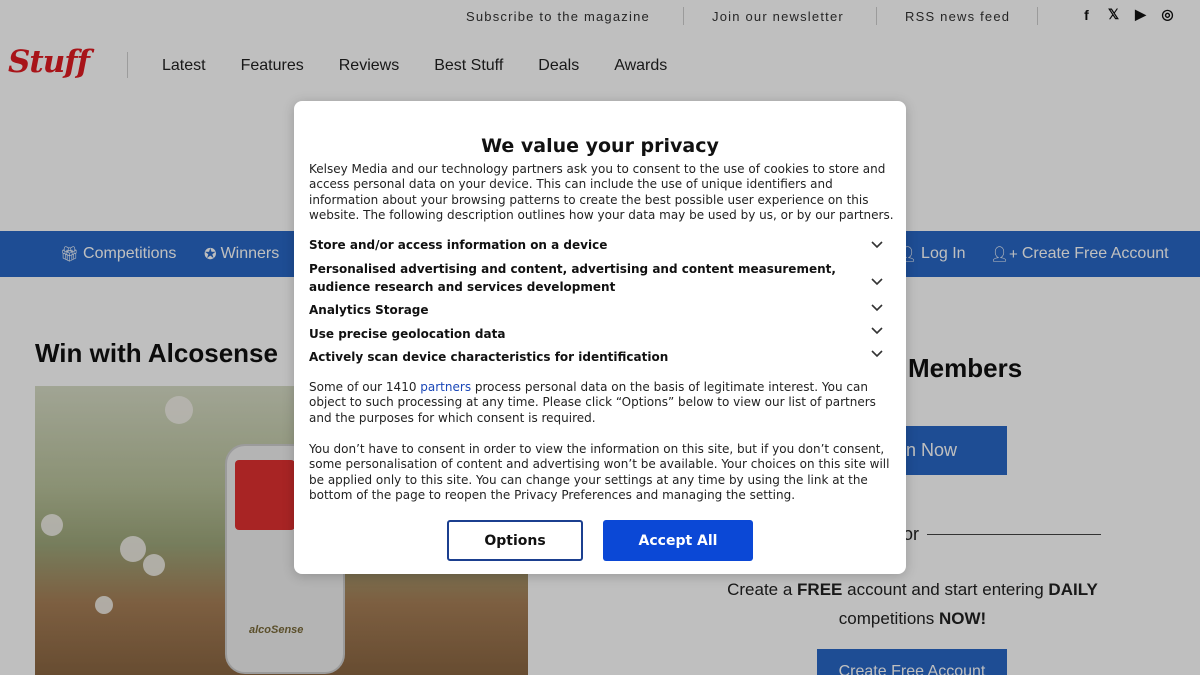  What do you see at coordinates (601, 335) in the screenshot?
I see `purpose-row: Use precise geolocation data` at bounding box center [601, 335].